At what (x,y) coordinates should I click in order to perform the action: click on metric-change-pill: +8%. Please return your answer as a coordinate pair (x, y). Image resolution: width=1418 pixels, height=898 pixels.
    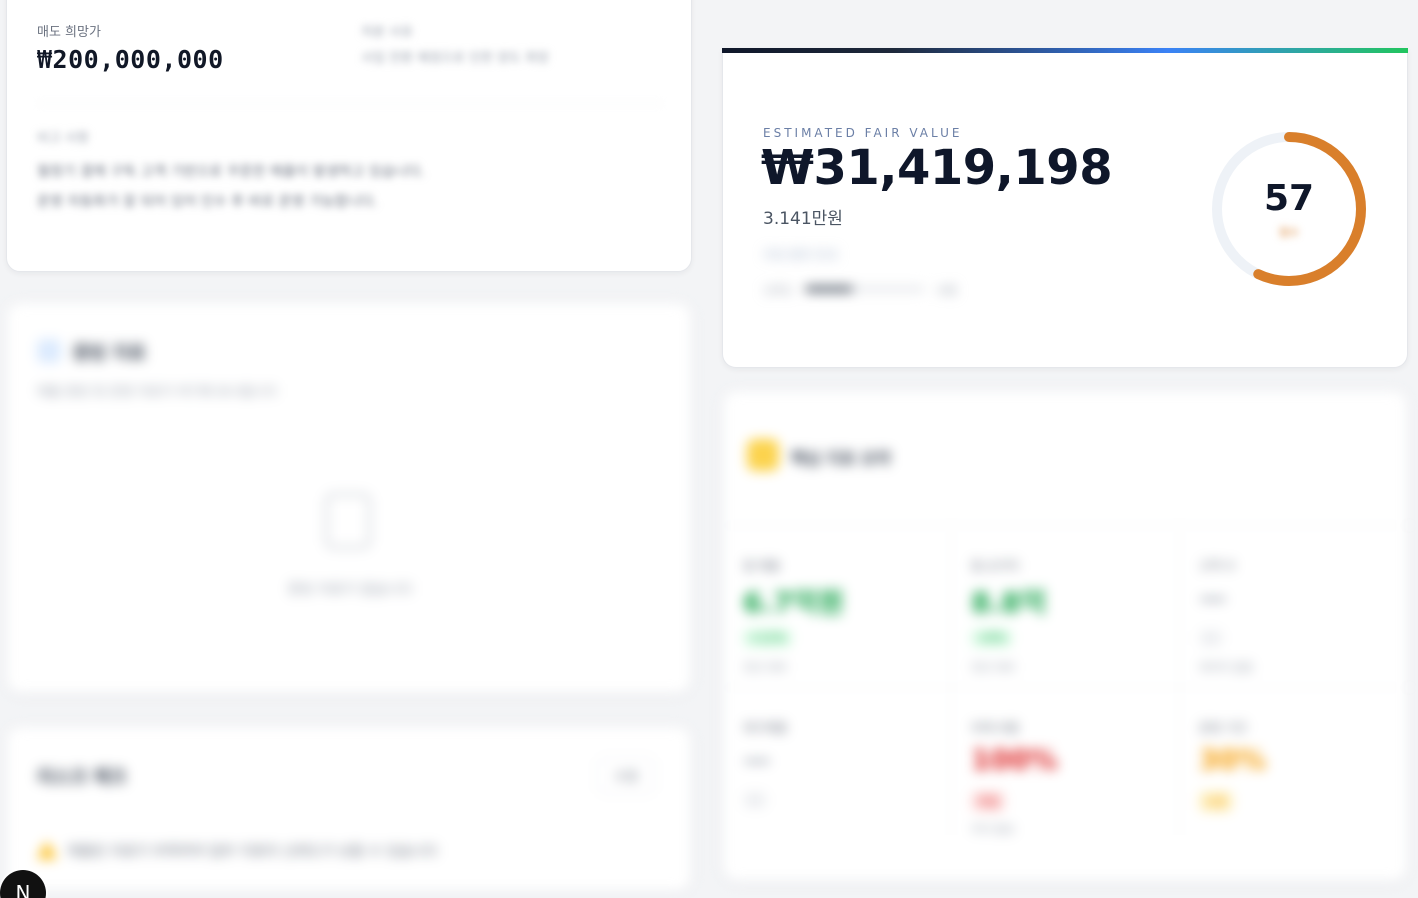
    Looking at the image, I should click on (992, 638).